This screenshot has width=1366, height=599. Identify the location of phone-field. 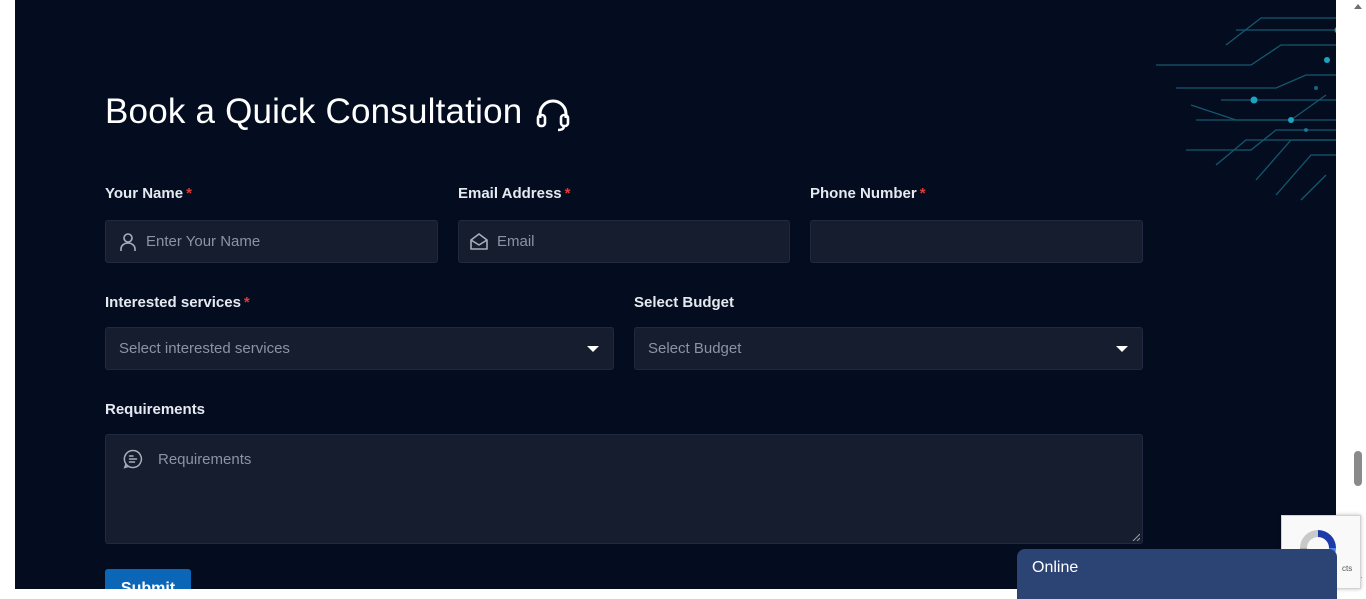
(976, 241).